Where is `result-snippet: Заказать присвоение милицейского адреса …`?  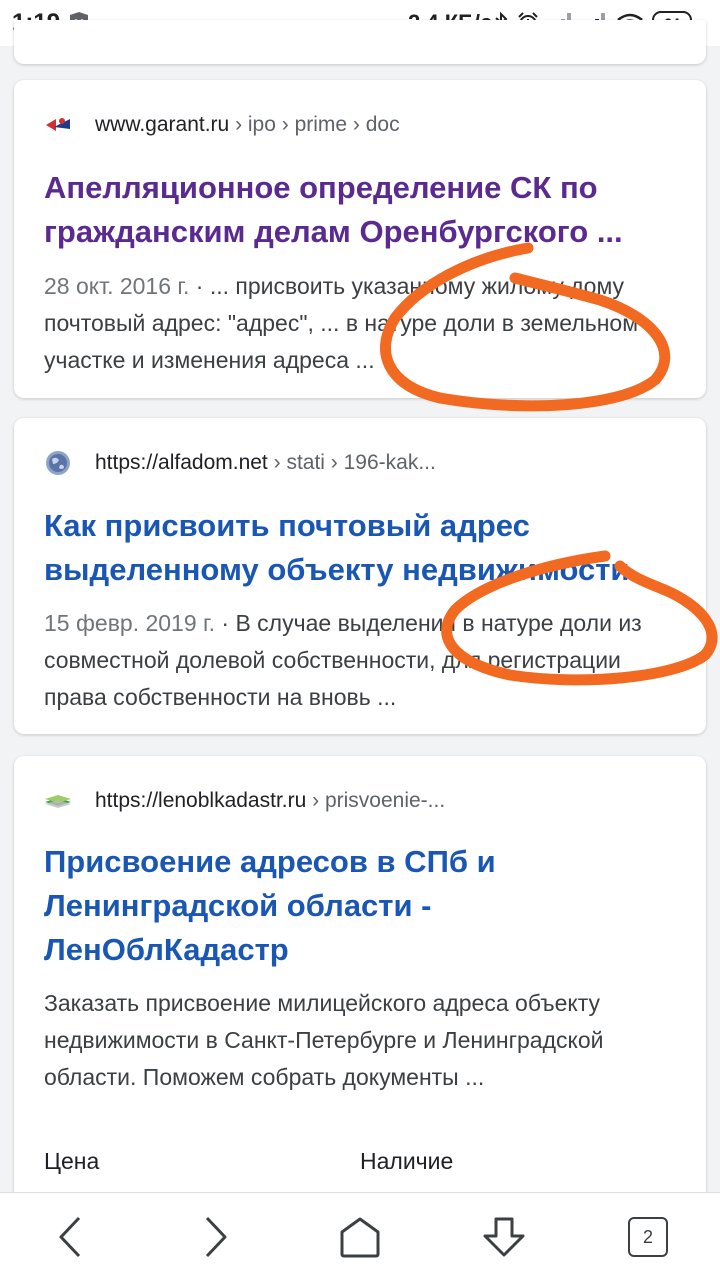
result-snippet: Заказать присвоение милицейского адреса … is located at coordinates (324, 1040).